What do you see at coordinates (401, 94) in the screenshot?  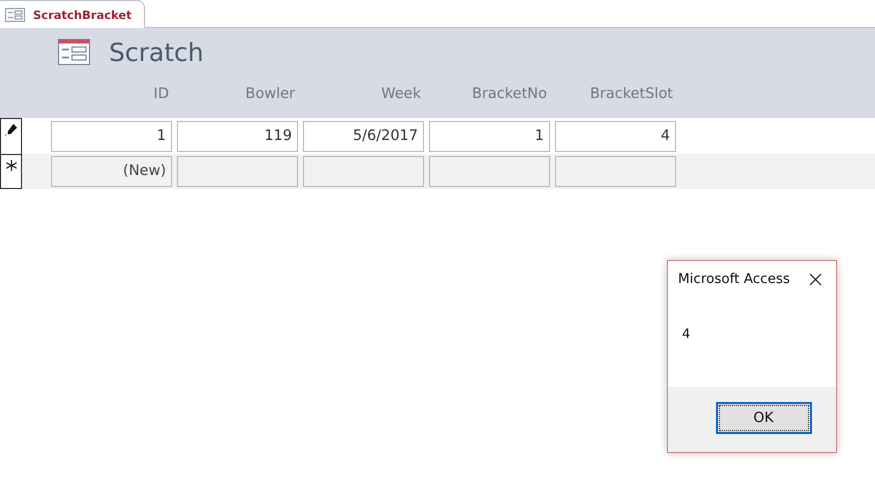 I see `column-header: Week` at bounding box center [401, 94].